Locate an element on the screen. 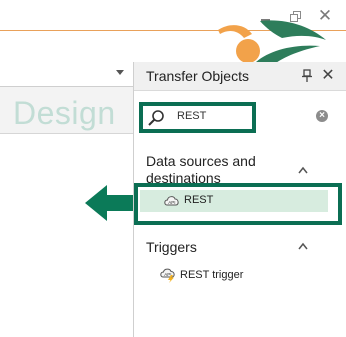 The height and width of the screenshot is (337, 346). search-input: REST is located at coordinates (197, 117).